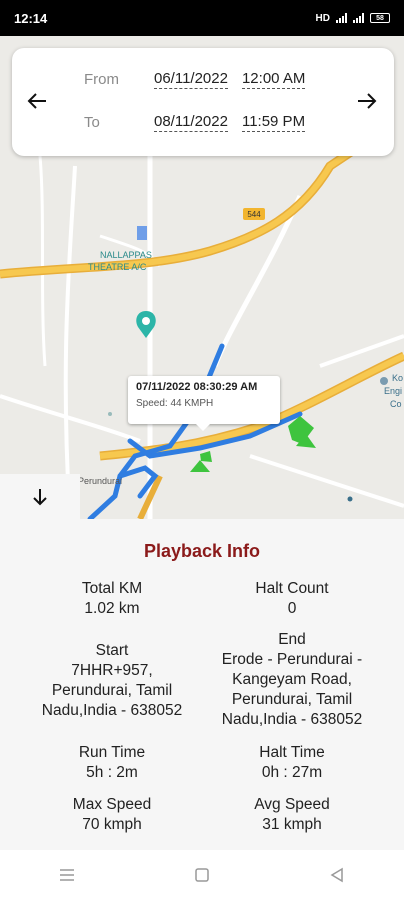  I want to click on home-square-icon, so click(202, 875).